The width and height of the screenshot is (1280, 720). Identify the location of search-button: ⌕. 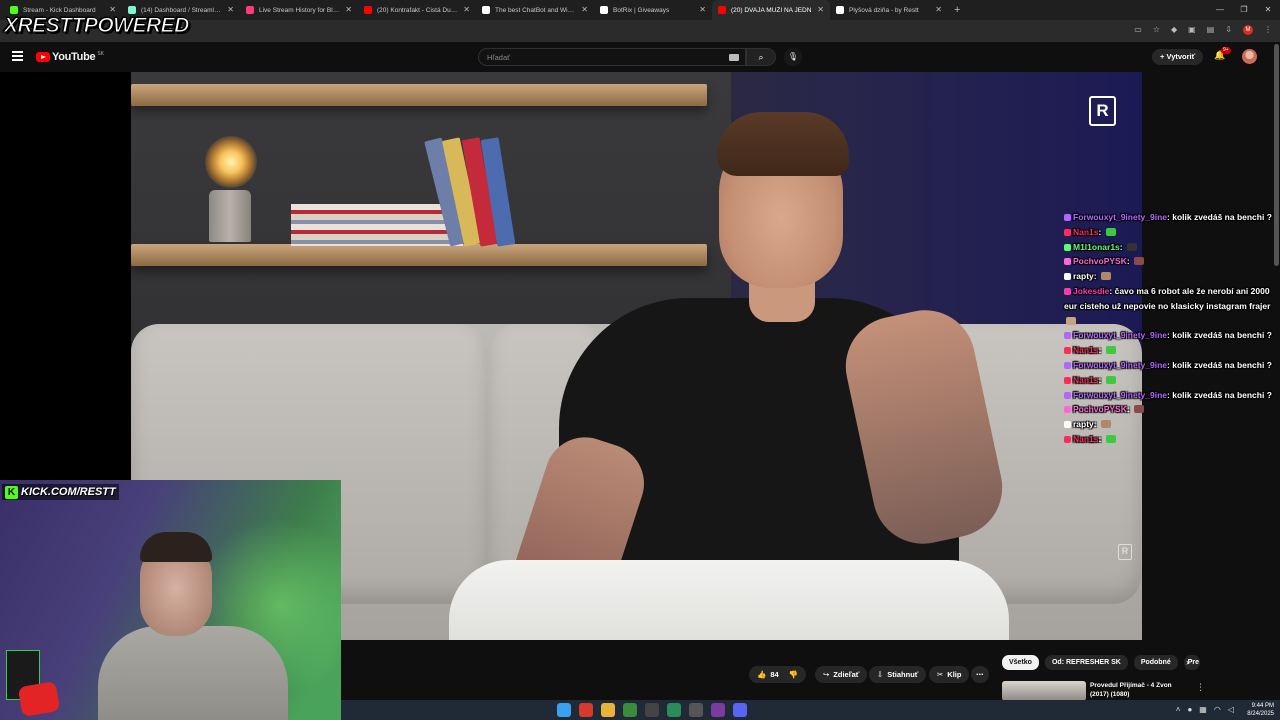
(761, 57).